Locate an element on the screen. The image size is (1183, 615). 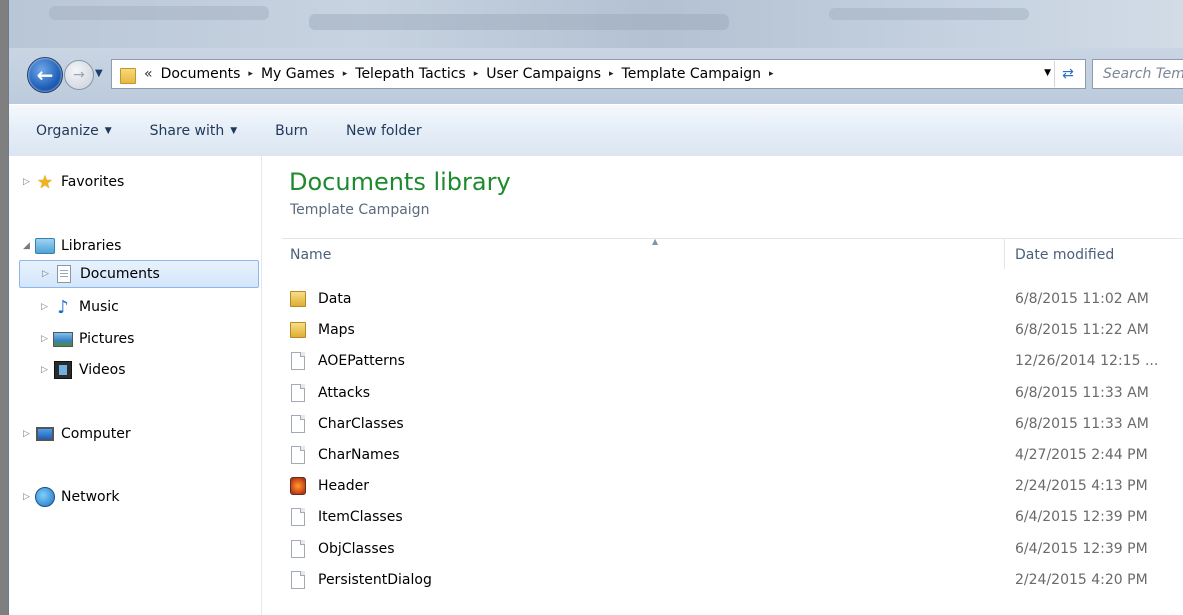
file-name: CharClasses is located at coordinates (361, 424).